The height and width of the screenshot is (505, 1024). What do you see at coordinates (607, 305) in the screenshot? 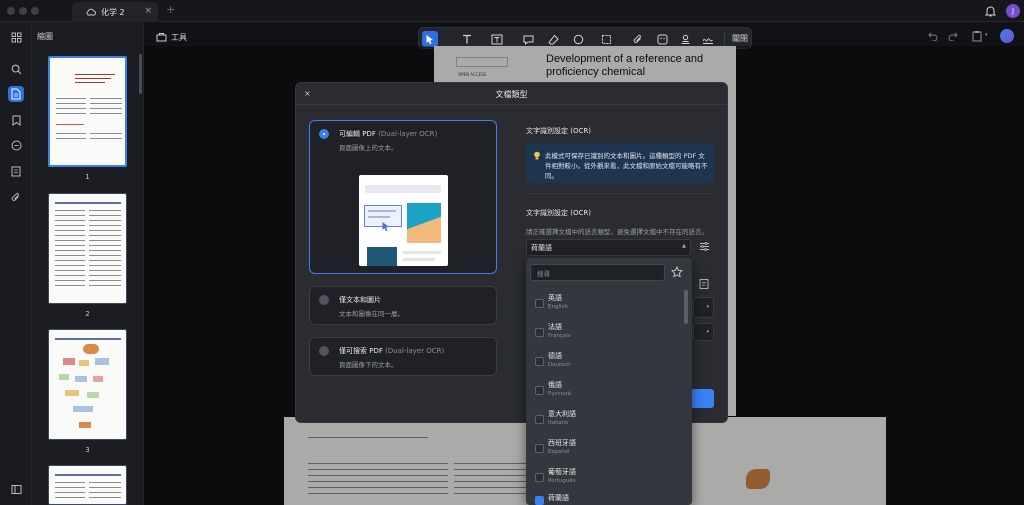
I see `language-option-english: 英語 English` at bounding box center [607, 305].